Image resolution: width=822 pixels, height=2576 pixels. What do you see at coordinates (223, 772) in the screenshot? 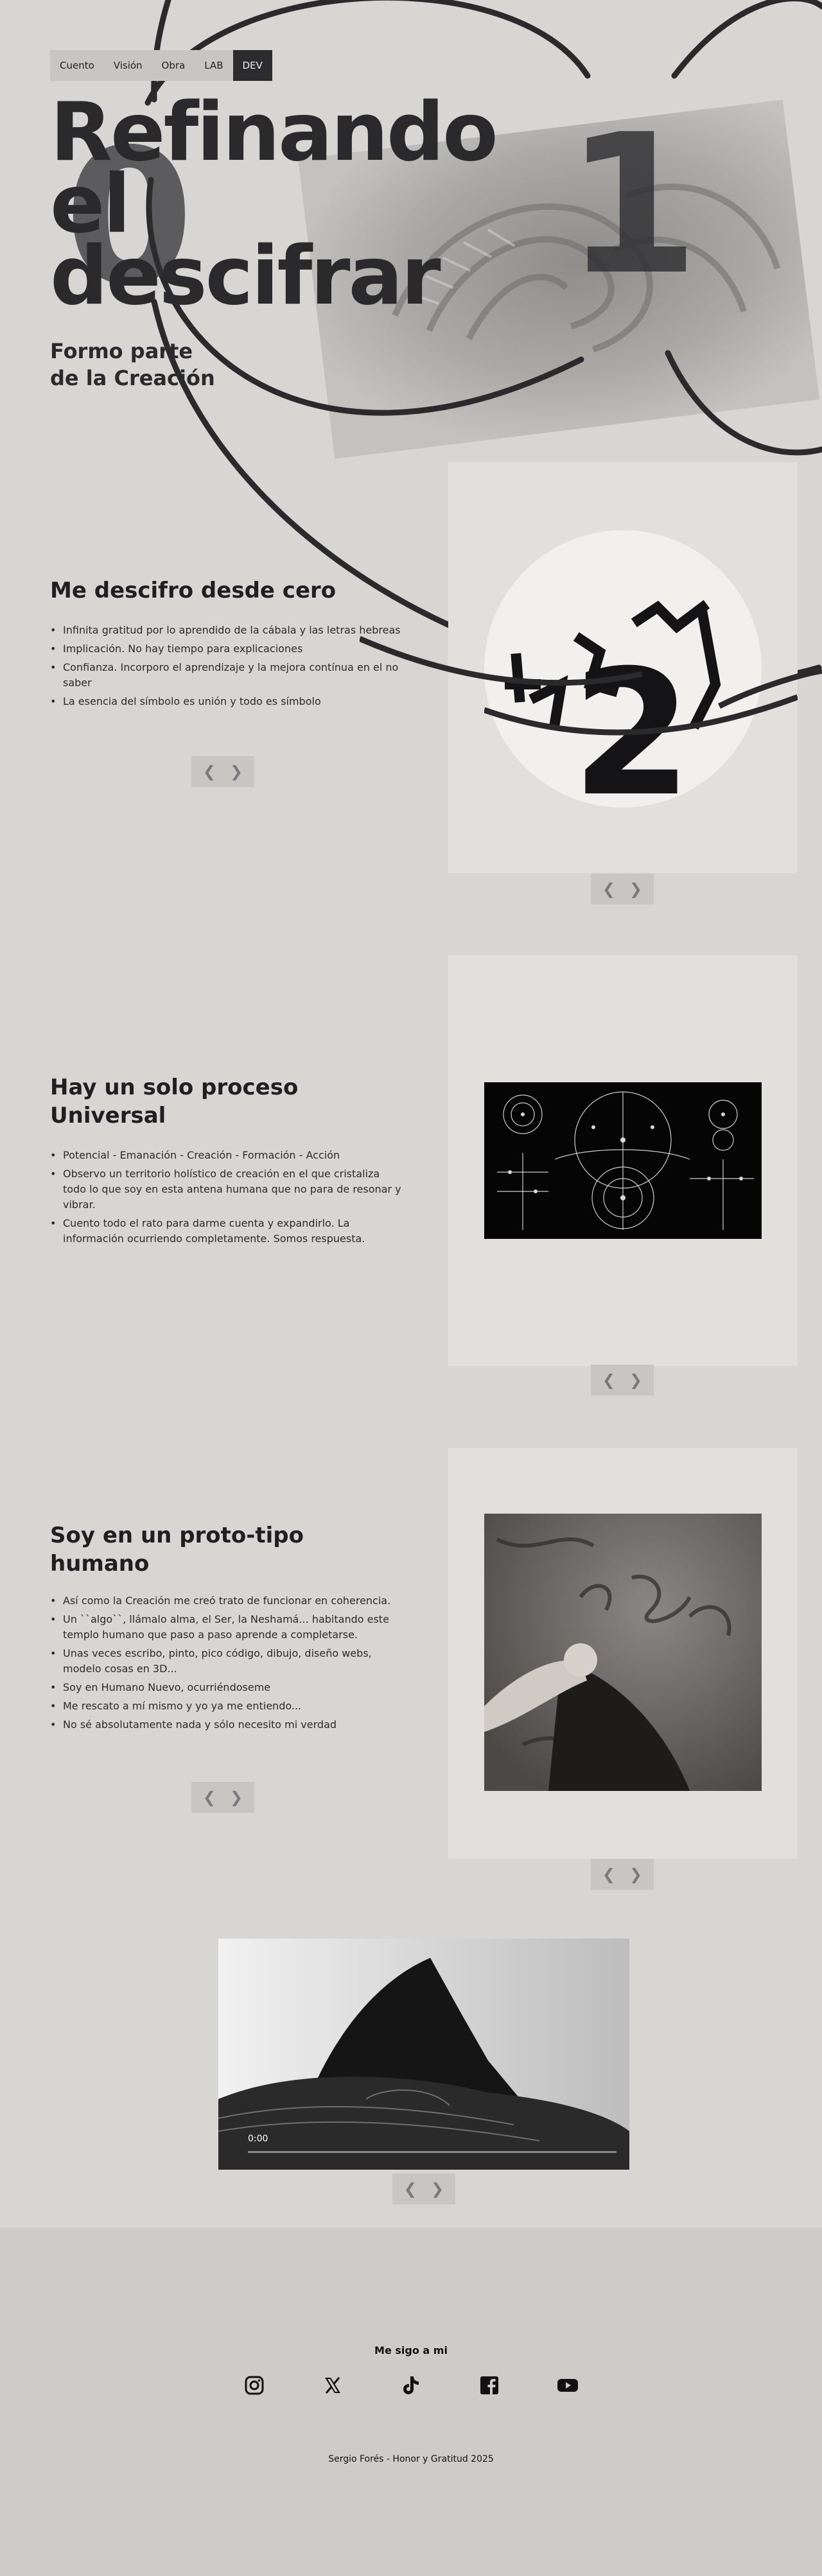
I see `section-1-text-arrows: ❮ ❯` at bounding box center [223, 772].